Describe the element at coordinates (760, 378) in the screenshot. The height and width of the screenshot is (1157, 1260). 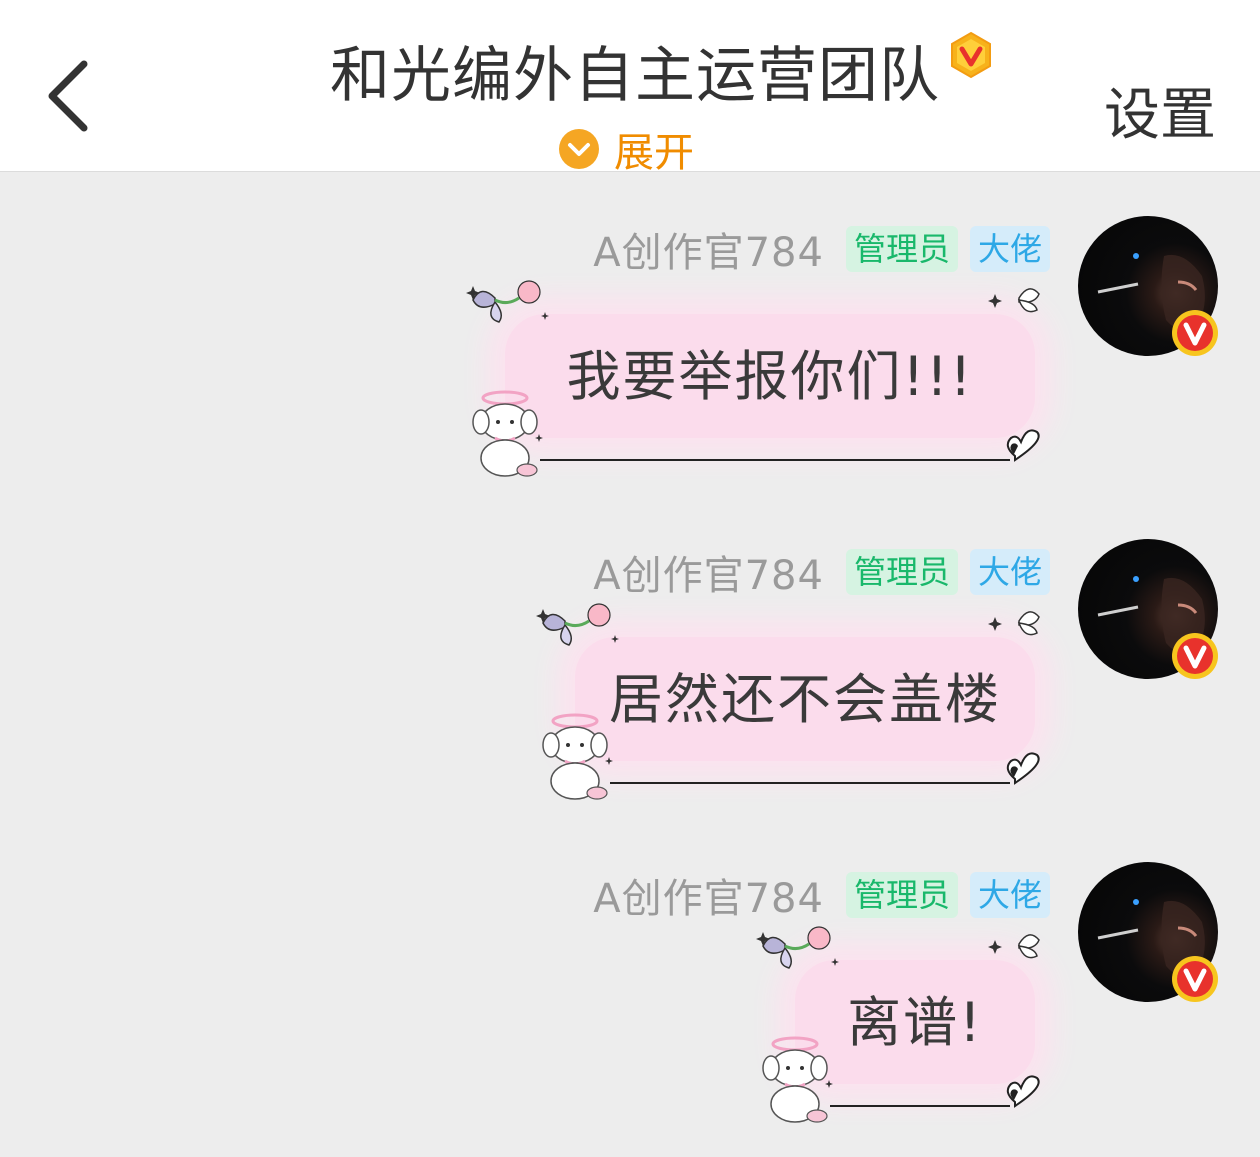
I see `message-bubble: 我要举报你们!!!` at that location.